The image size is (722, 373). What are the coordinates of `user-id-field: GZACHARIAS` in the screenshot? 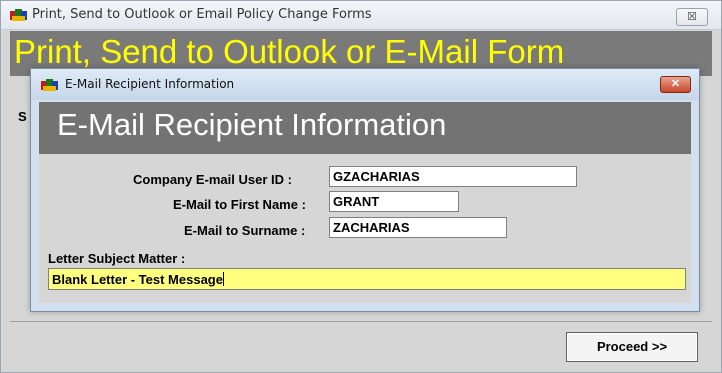 It's located at (453, 176).